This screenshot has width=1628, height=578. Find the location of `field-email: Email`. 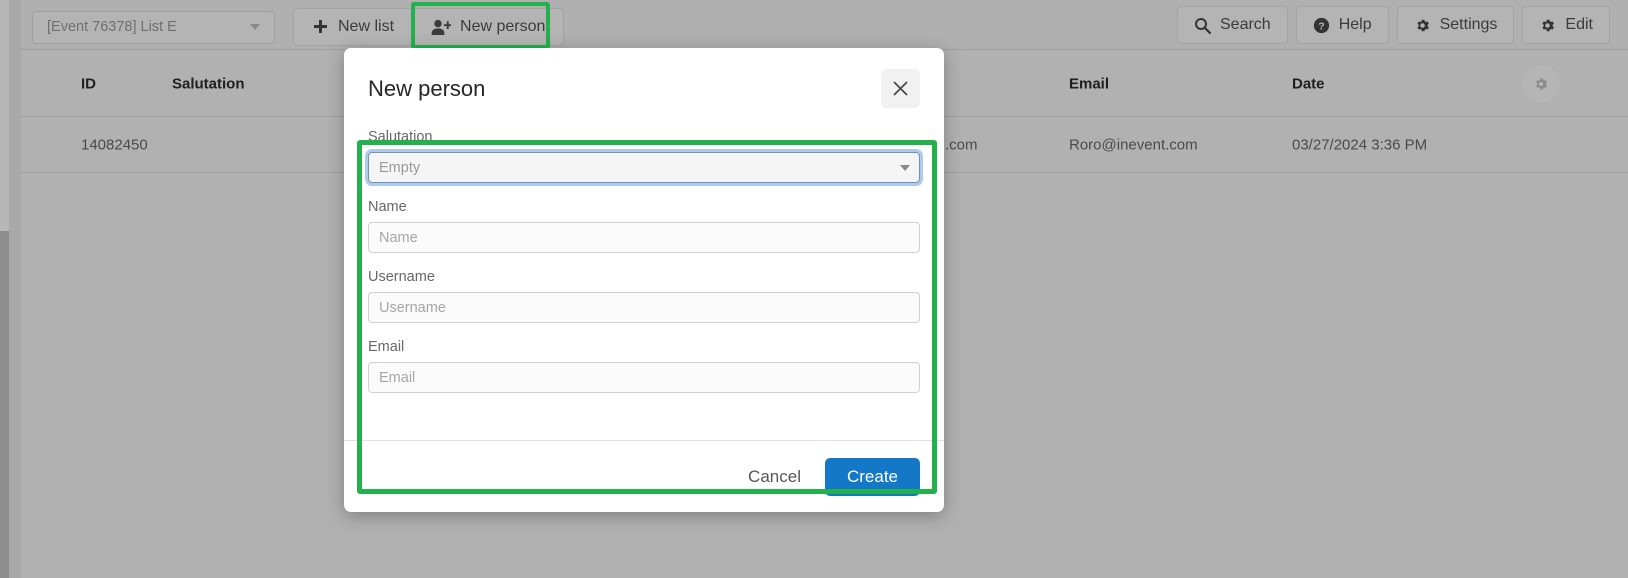

field-email: Email is located at coordinates (644, 366).